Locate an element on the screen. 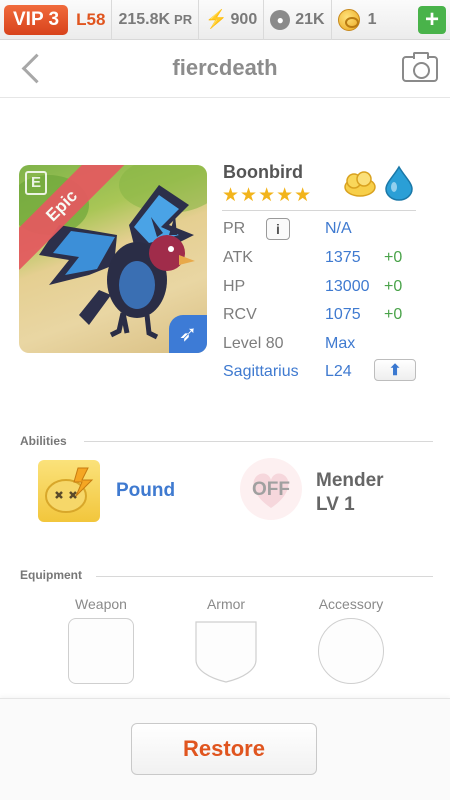 The image size is (450, 800). abilities-heading: Abilities is located at coordinates (43, 441).